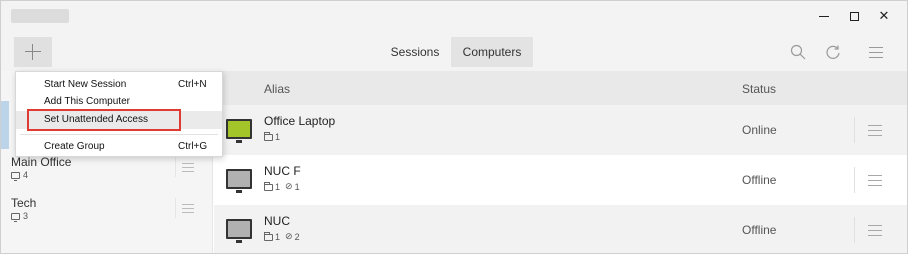 Image resolution: width=908 pixels, height=254 pixels. Describe the element at coordinates (24, 203) in the screenshot. I see `group-name: Tech` at that location.